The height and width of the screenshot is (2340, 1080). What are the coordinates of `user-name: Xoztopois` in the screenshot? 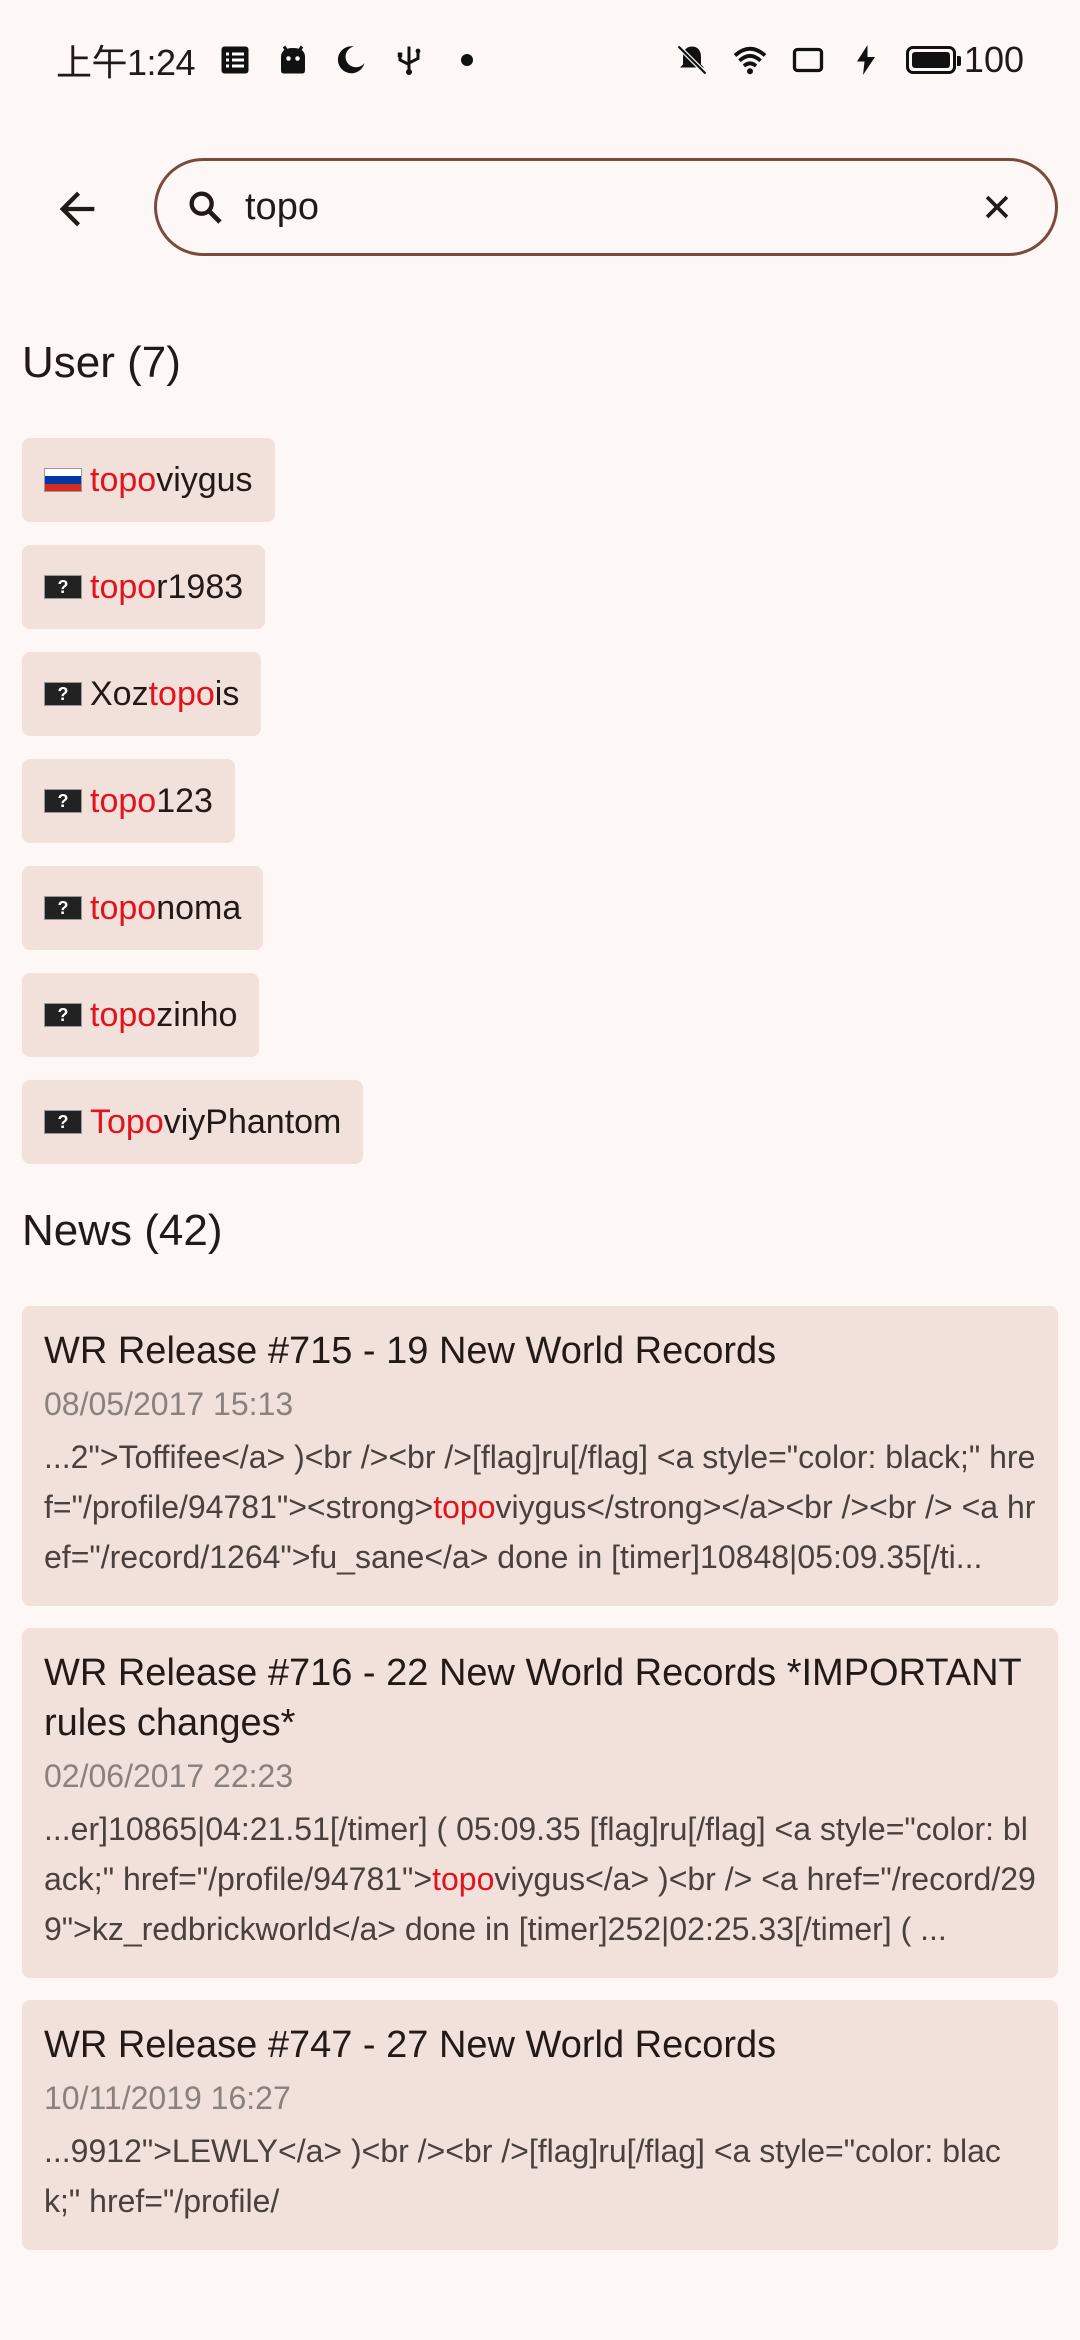 It's located at (164, 694).